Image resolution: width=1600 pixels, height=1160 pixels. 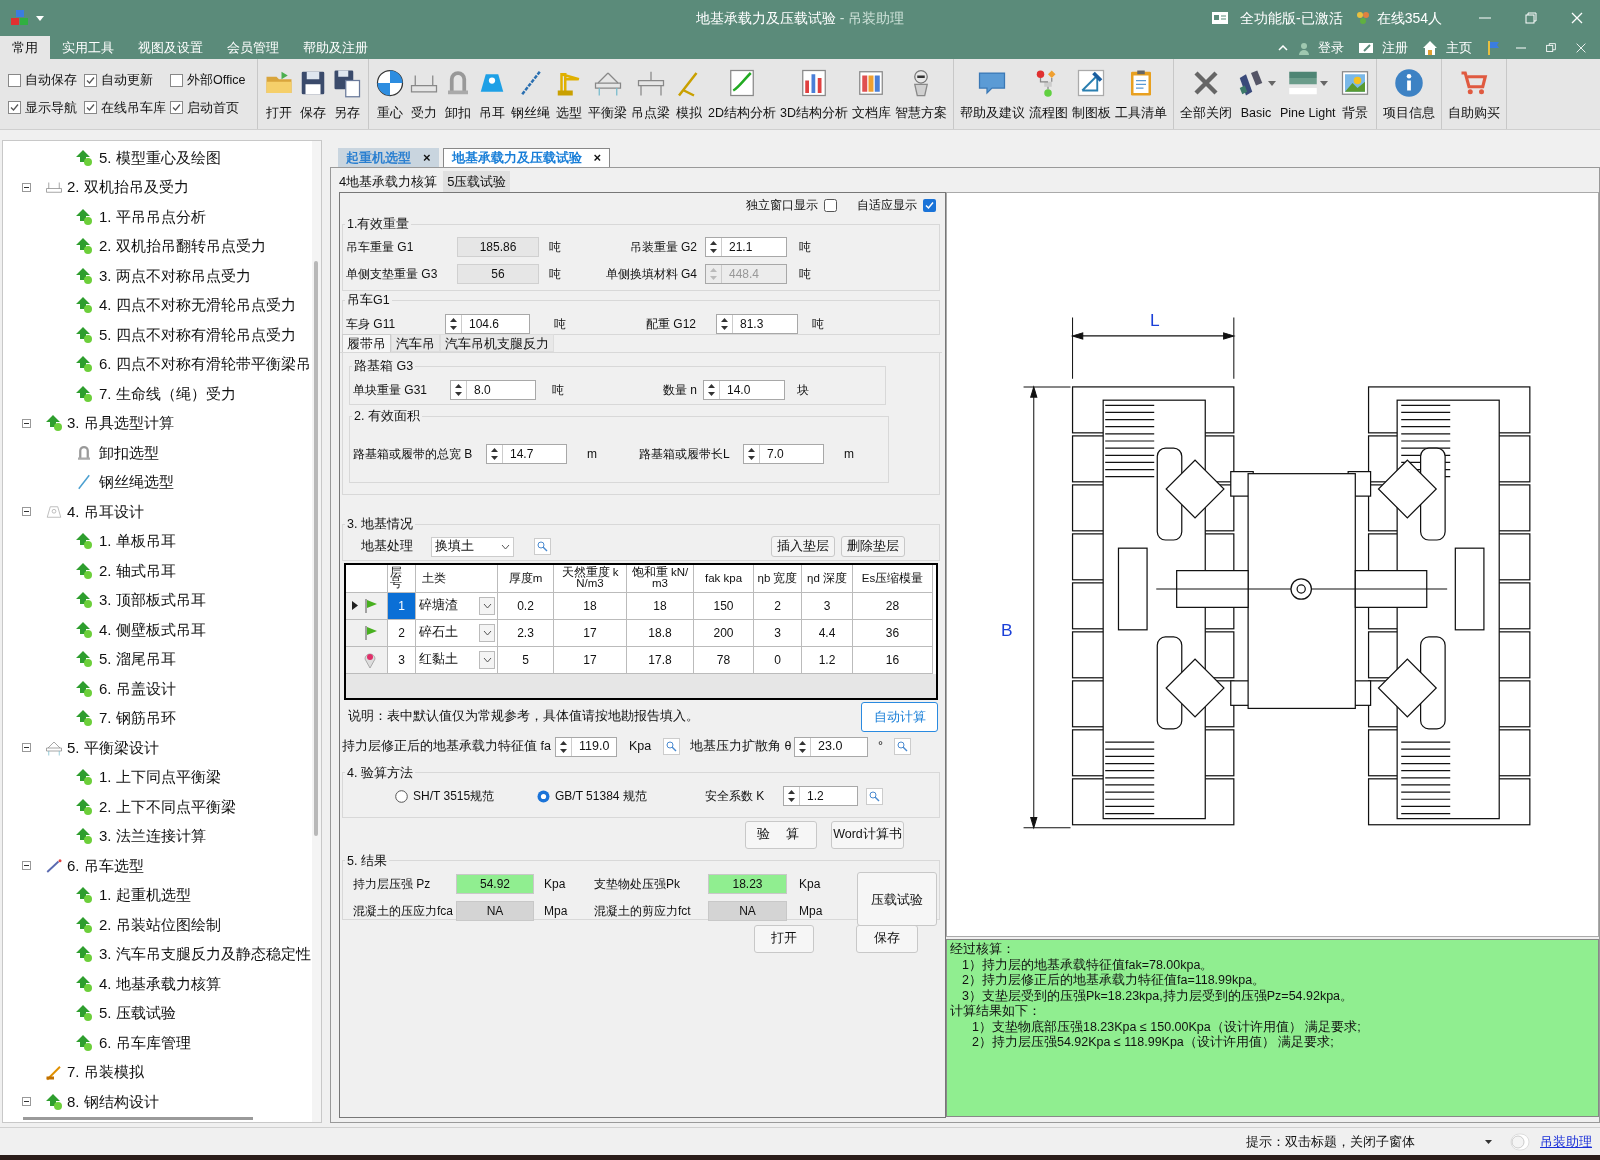 I want to click on ribbon-button: 另存, so click(x=347, y=94).